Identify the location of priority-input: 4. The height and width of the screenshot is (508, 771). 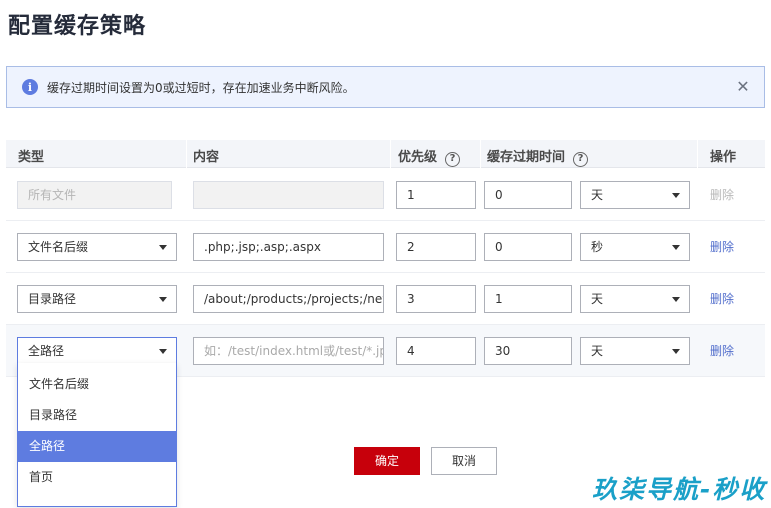
(436, 351).